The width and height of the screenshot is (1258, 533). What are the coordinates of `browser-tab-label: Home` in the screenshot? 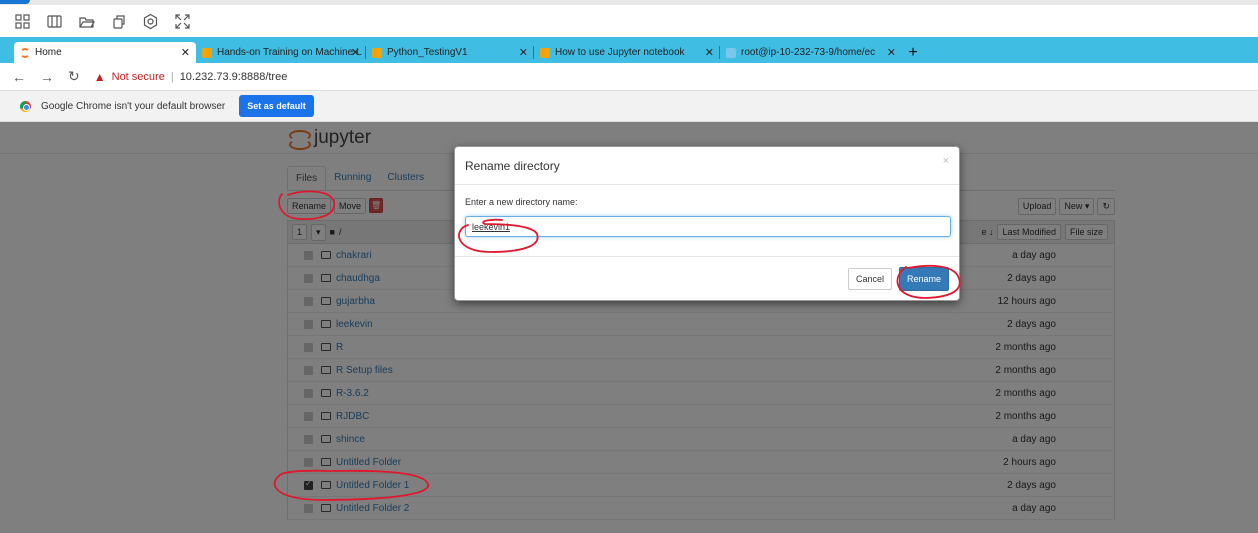 It's located at (48, 52).